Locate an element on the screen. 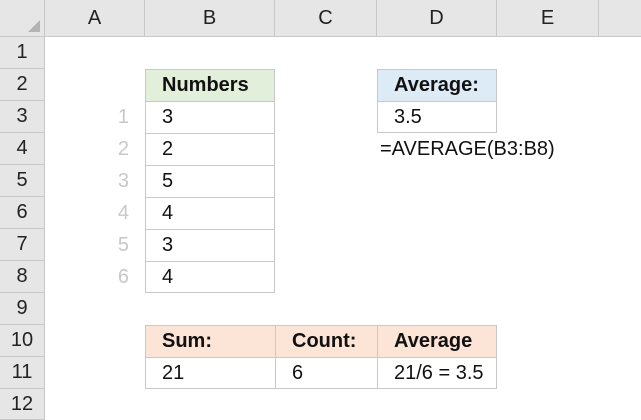 The width and height of the screenshot is (641, 420). index-label: 2 is located at coordinates (123, 148).